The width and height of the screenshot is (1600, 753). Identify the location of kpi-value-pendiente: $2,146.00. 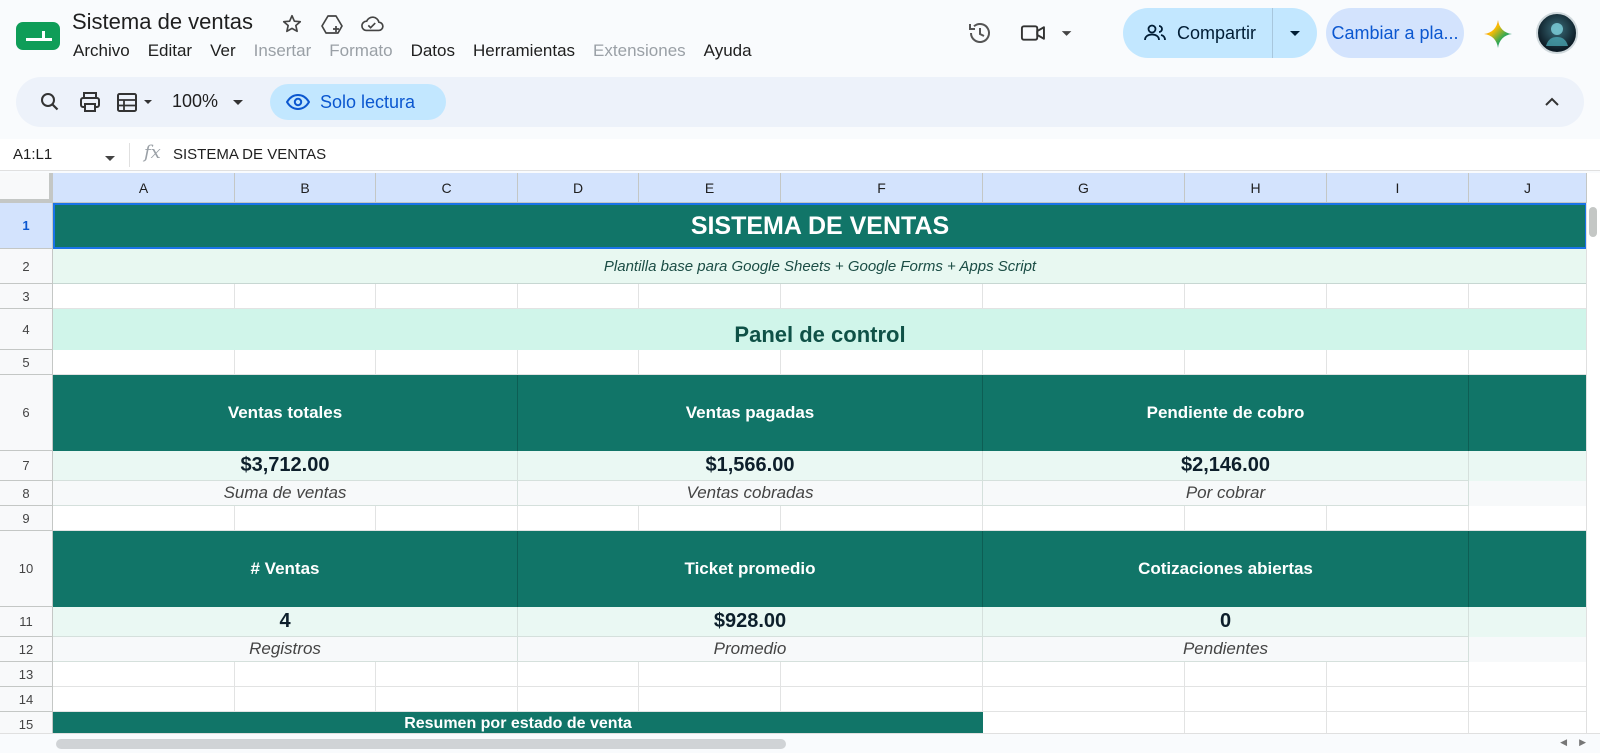
(1226, 466).